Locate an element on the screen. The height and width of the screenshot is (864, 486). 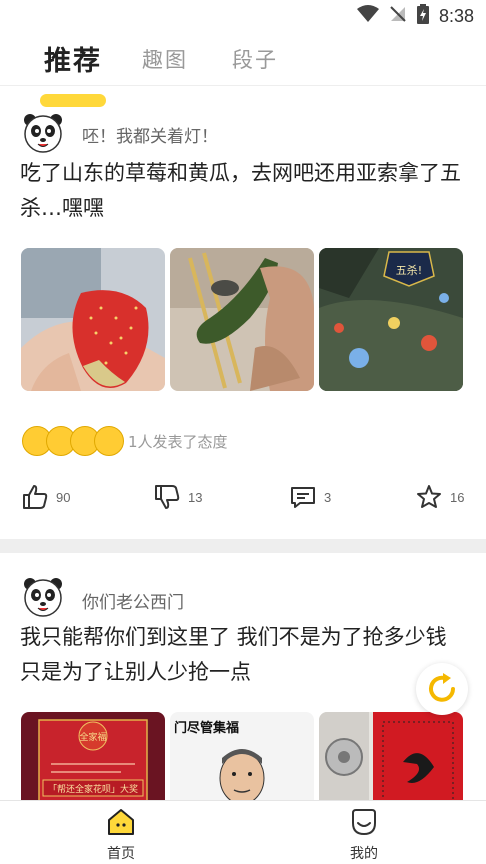
tab-recommend: 推荐 is located at coordinates (73, 58).